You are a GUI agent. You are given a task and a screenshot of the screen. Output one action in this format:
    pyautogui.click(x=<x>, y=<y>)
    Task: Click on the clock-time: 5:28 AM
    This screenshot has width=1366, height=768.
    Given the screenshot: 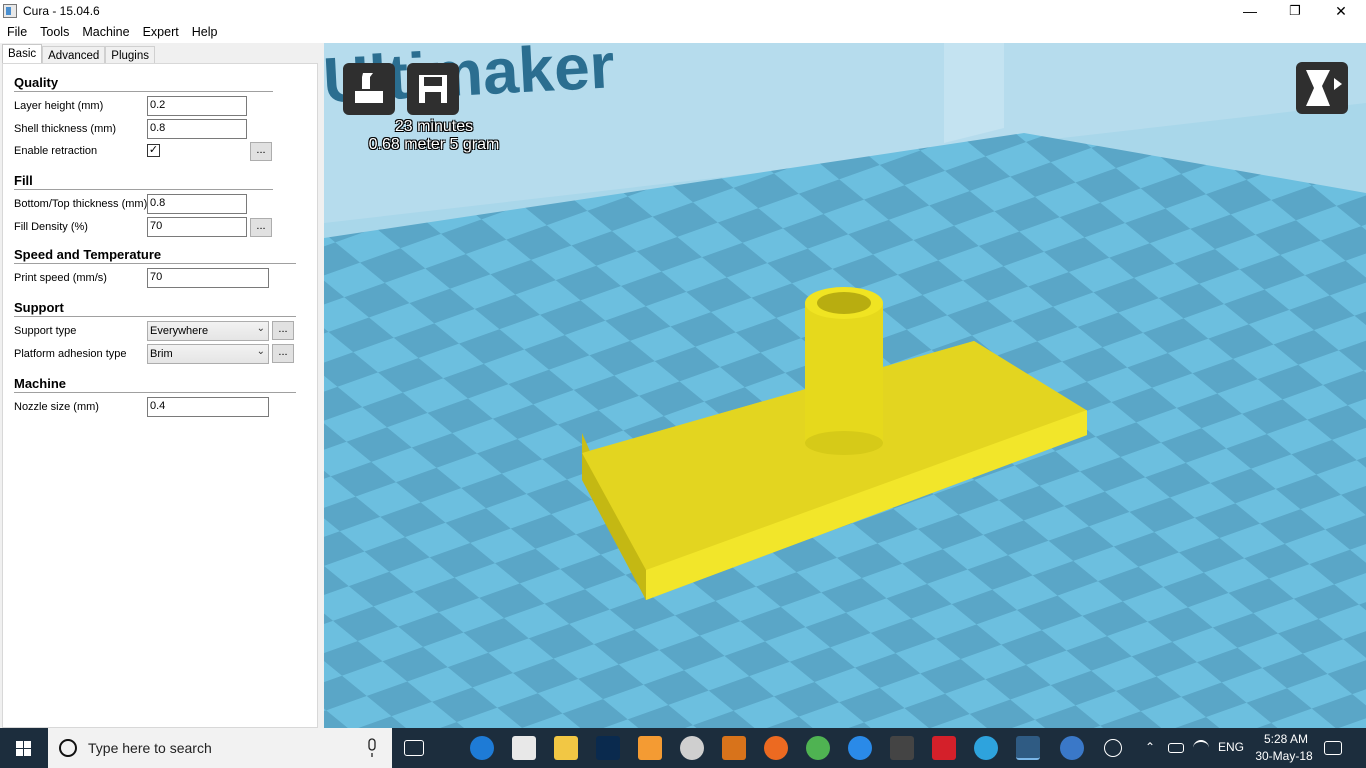 What is the action you would take?
    pyautogui.click(x=1286, y=739)
    